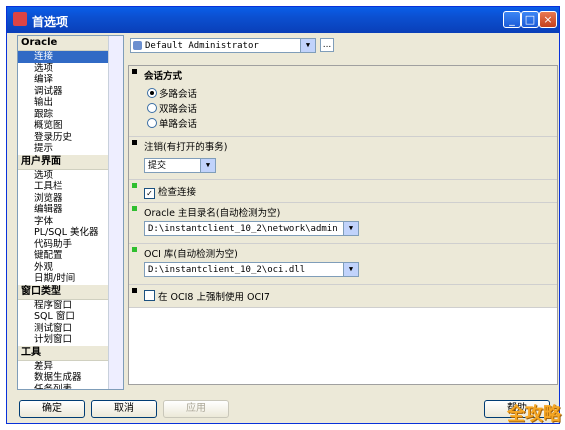  I want to click on check-connection-checkbox: ✓ 检查连接, so click(170, 191).